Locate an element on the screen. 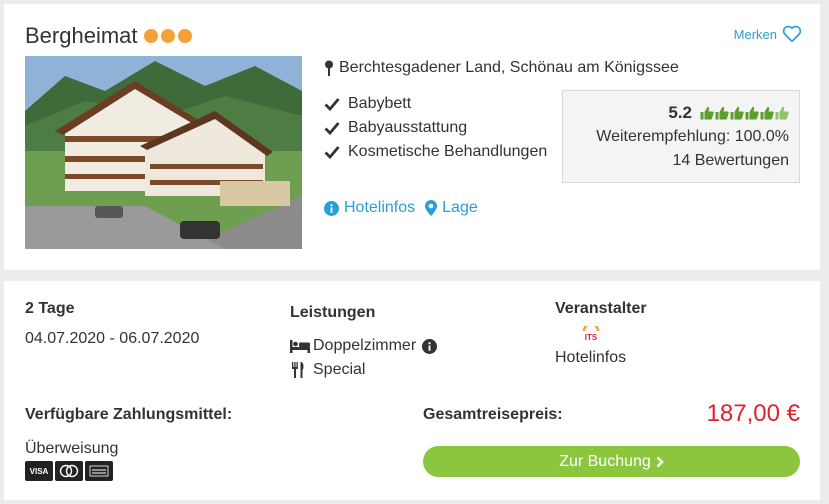  room-type: Doppelzimmer is located at coordinates (365, 346).